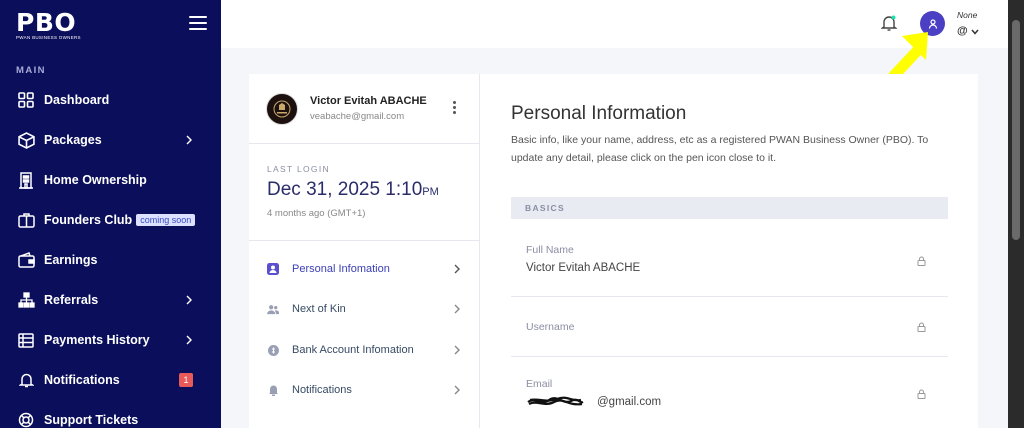 Image resolution: width=1024 pixels, height=428 pixels. I want to click on building-icon, so click(26, 180).